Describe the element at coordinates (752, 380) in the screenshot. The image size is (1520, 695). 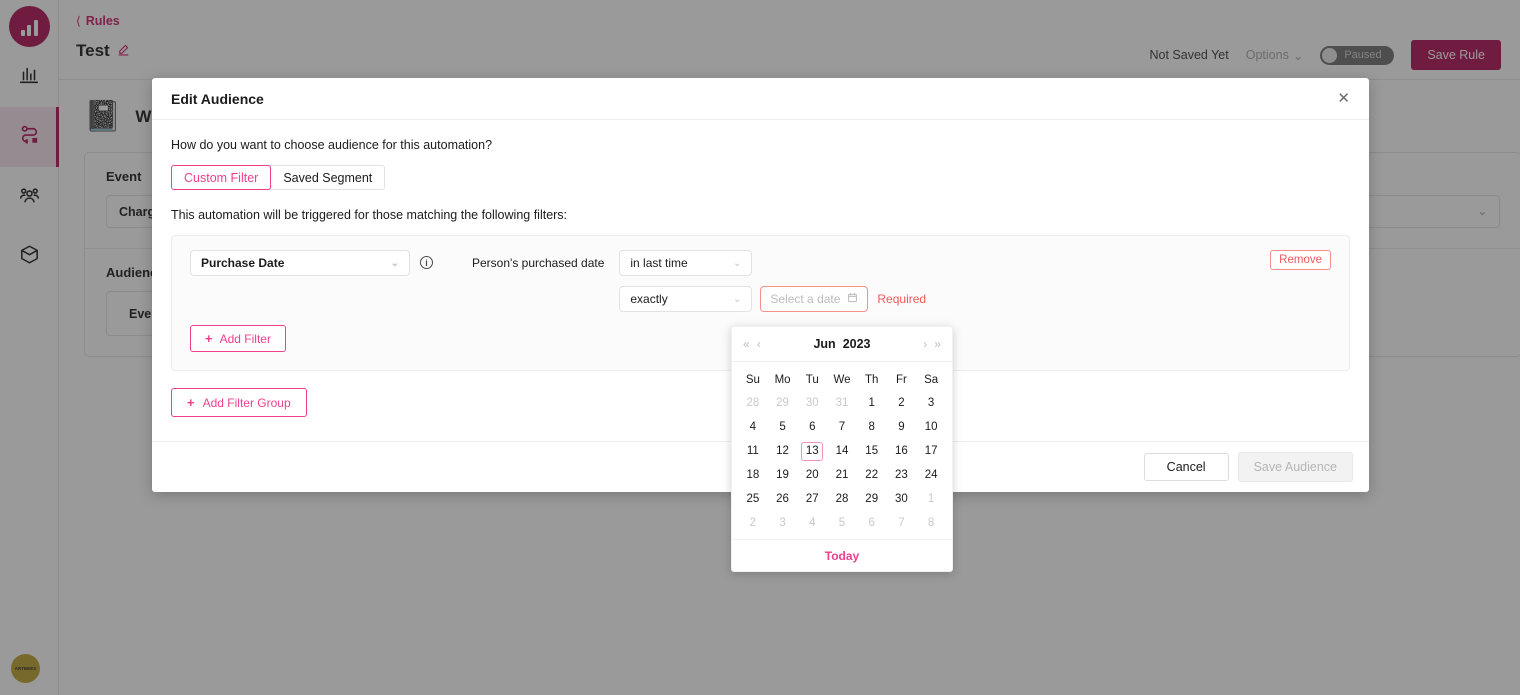
I see `weekday-label: Su` at that location.